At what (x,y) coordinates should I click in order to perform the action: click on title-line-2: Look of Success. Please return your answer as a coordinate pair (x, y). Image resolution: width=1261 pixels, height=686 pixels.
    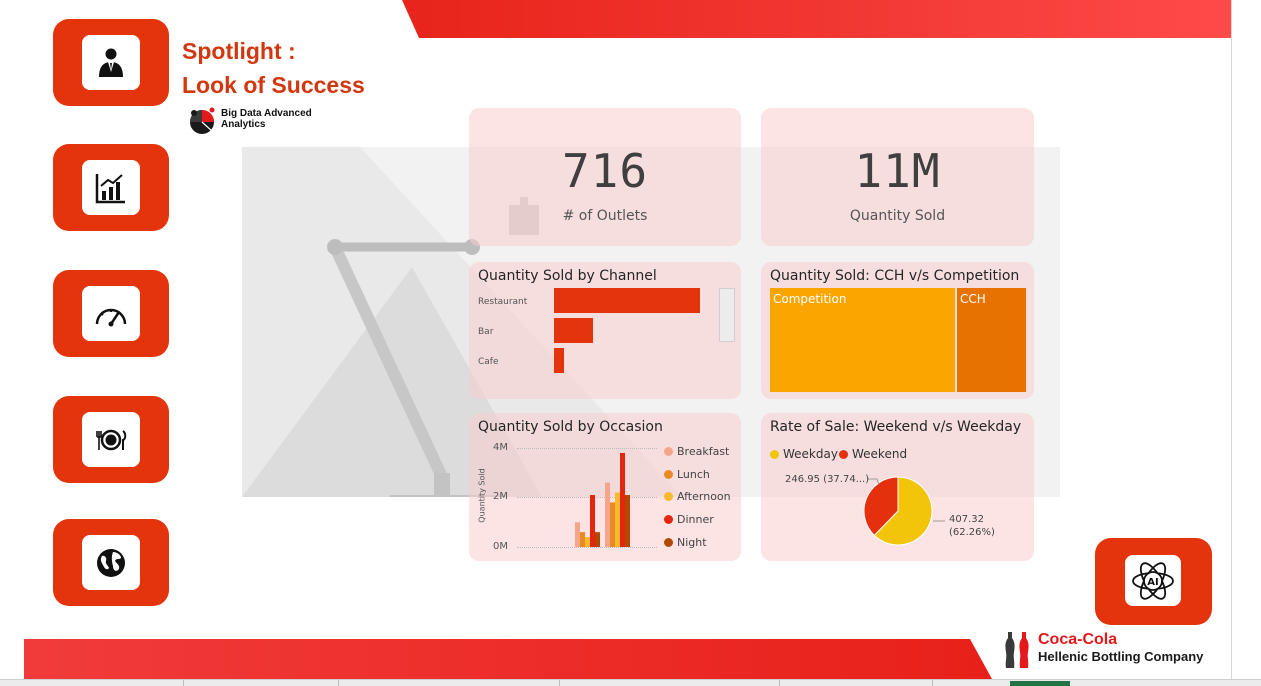
    Looking at the image, I should click on (273, 85).